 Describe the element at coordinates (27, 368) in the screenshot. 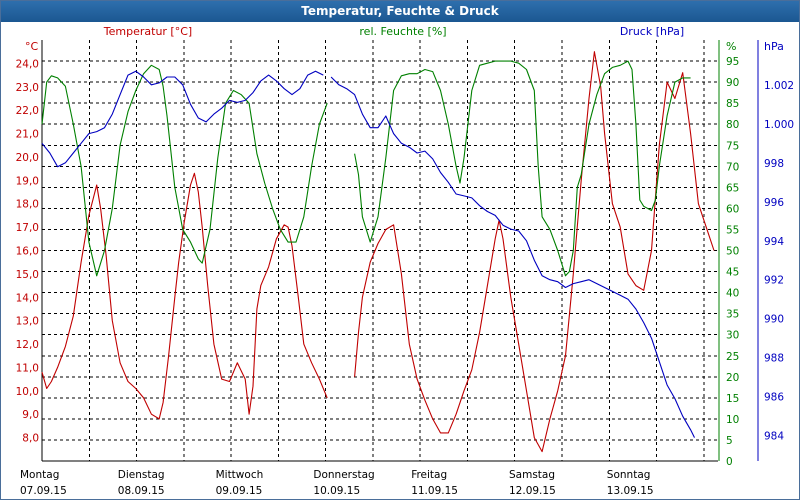

I see `temperature-tick-label: 11,0` at that location.